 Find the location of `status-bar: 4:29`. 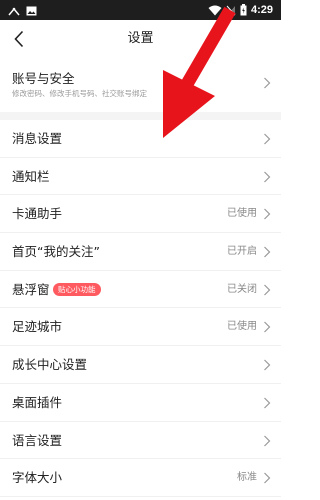

status-bar: 4:29 is located at coordinates (140, 10).